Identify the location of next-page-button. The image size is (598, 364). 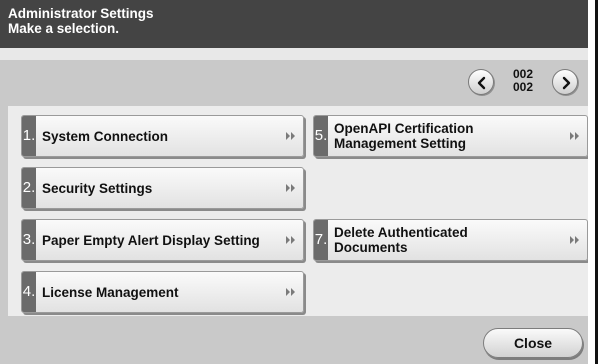
(565, 82).